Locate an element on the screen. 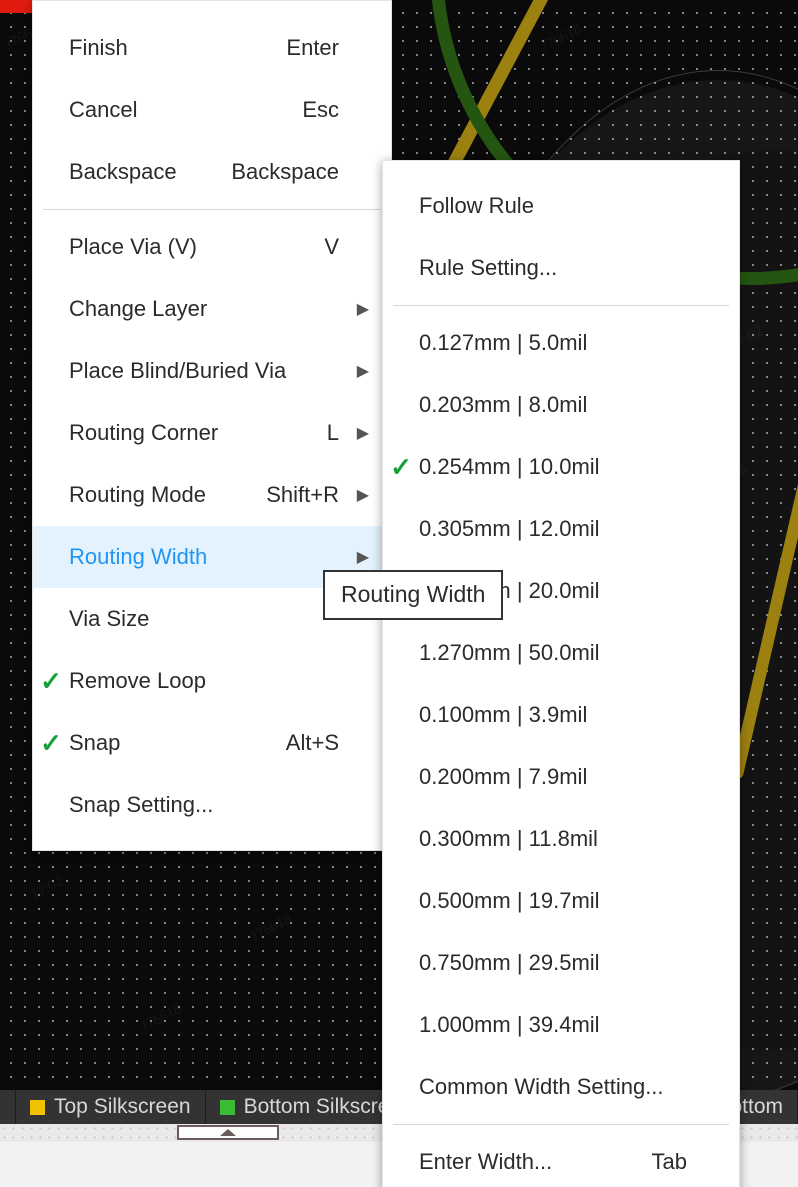 The image size is (798, 1187). routing-width-item-common-width-setting: ✓Common Width Setting...▶ is located at coordinates (561, 1087).